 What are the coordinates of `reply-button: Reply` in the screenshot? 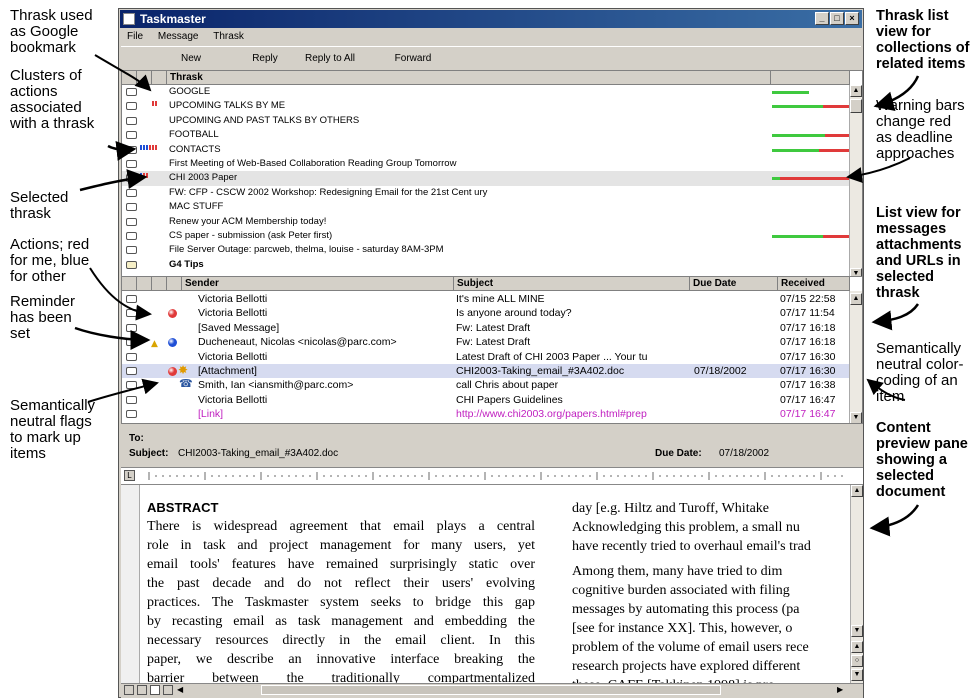 It's located at (265, 59).